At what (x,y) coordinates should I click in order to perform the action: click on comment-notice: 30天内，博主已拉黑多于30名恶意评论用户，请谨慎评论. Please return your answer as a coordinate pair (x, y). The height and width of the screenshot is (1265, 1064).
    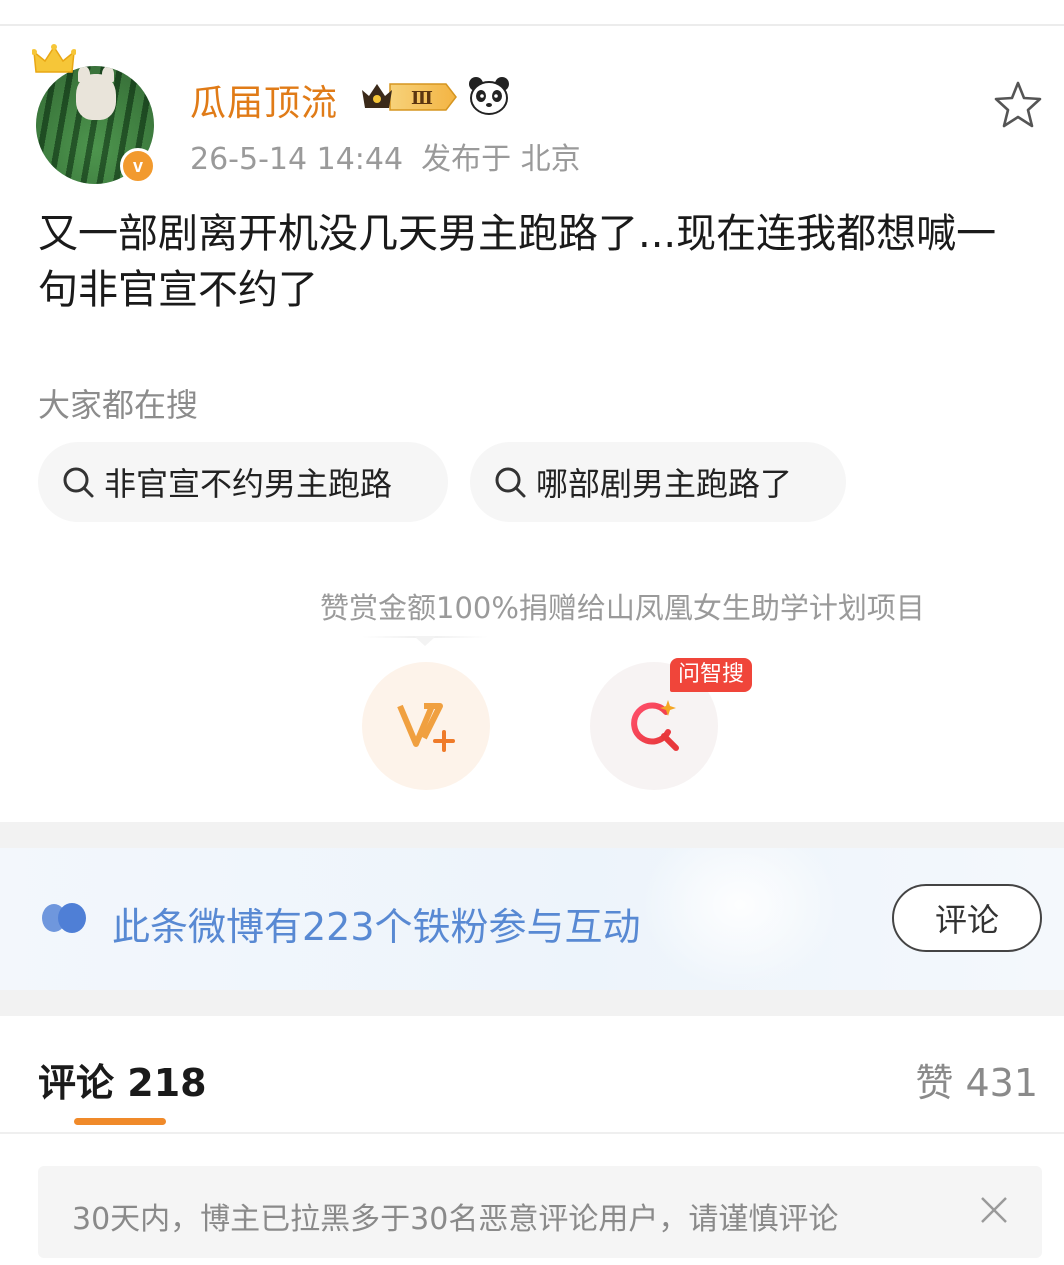
    Looking at the image, I should click on (540, 1212).